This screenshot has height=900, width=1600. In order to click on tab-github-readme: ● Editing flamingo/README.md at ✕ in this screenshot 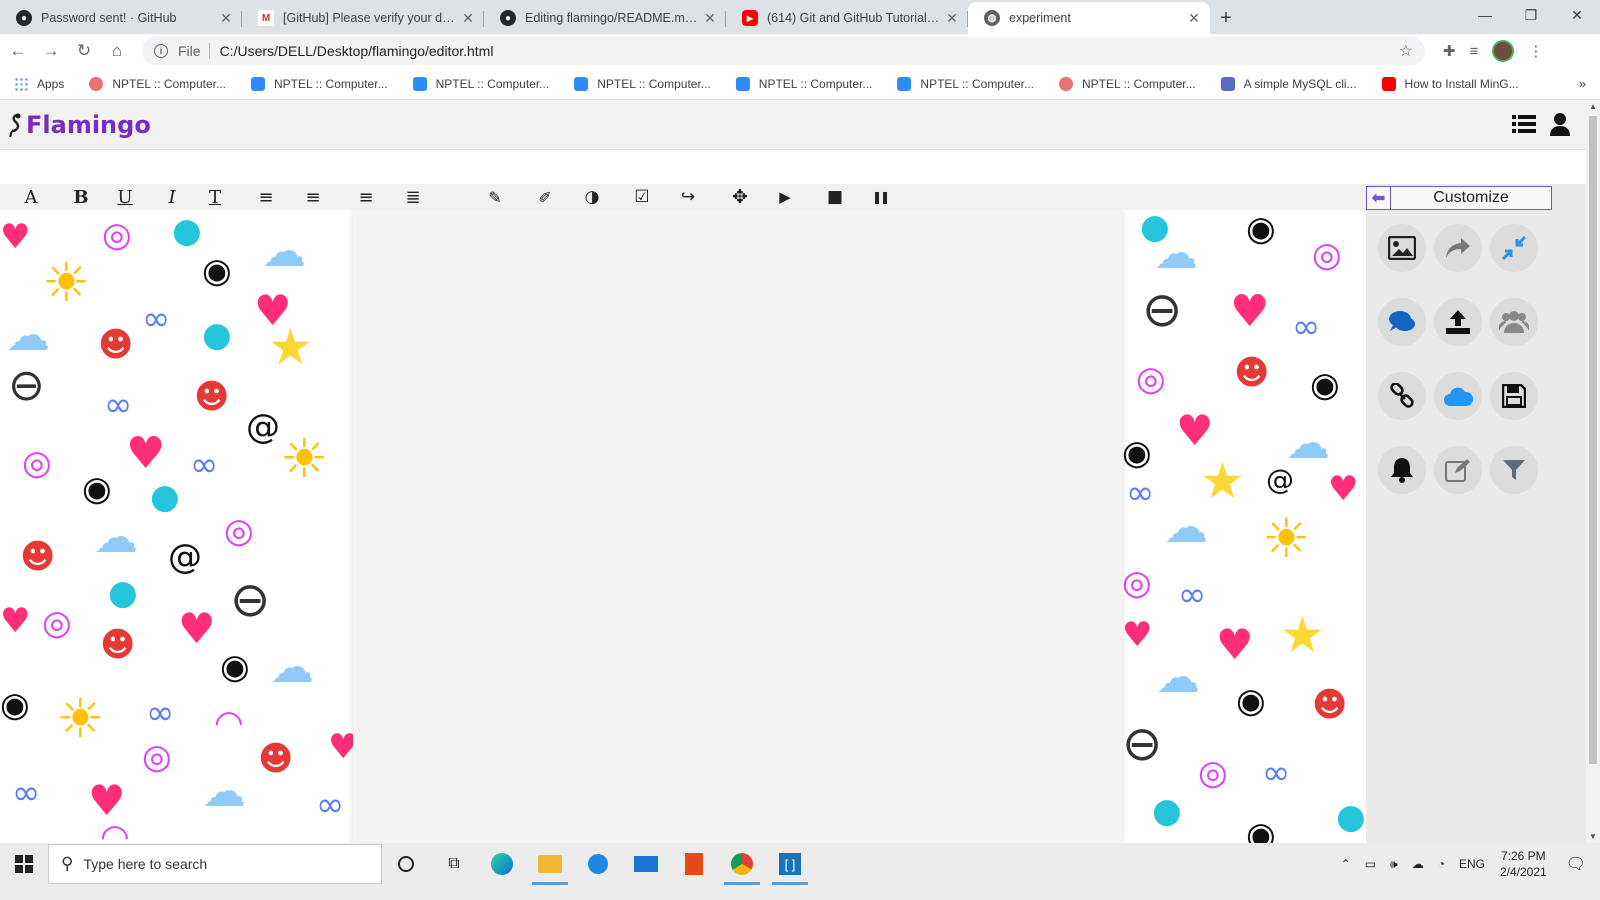, I will do `click(605, 18)`.